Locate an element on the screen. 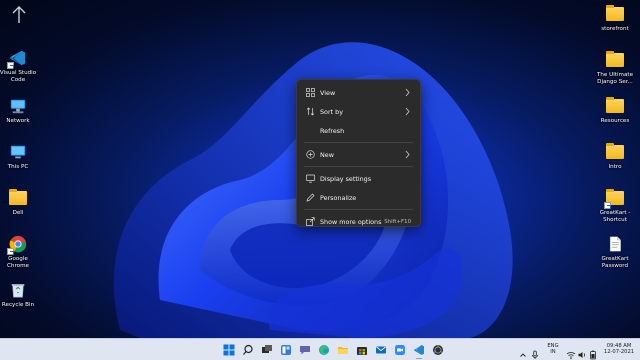 Image resolution: width=640 pixels, height=360 pixels. desktop-icon-label: Dell is located at coordinates (18, 213).